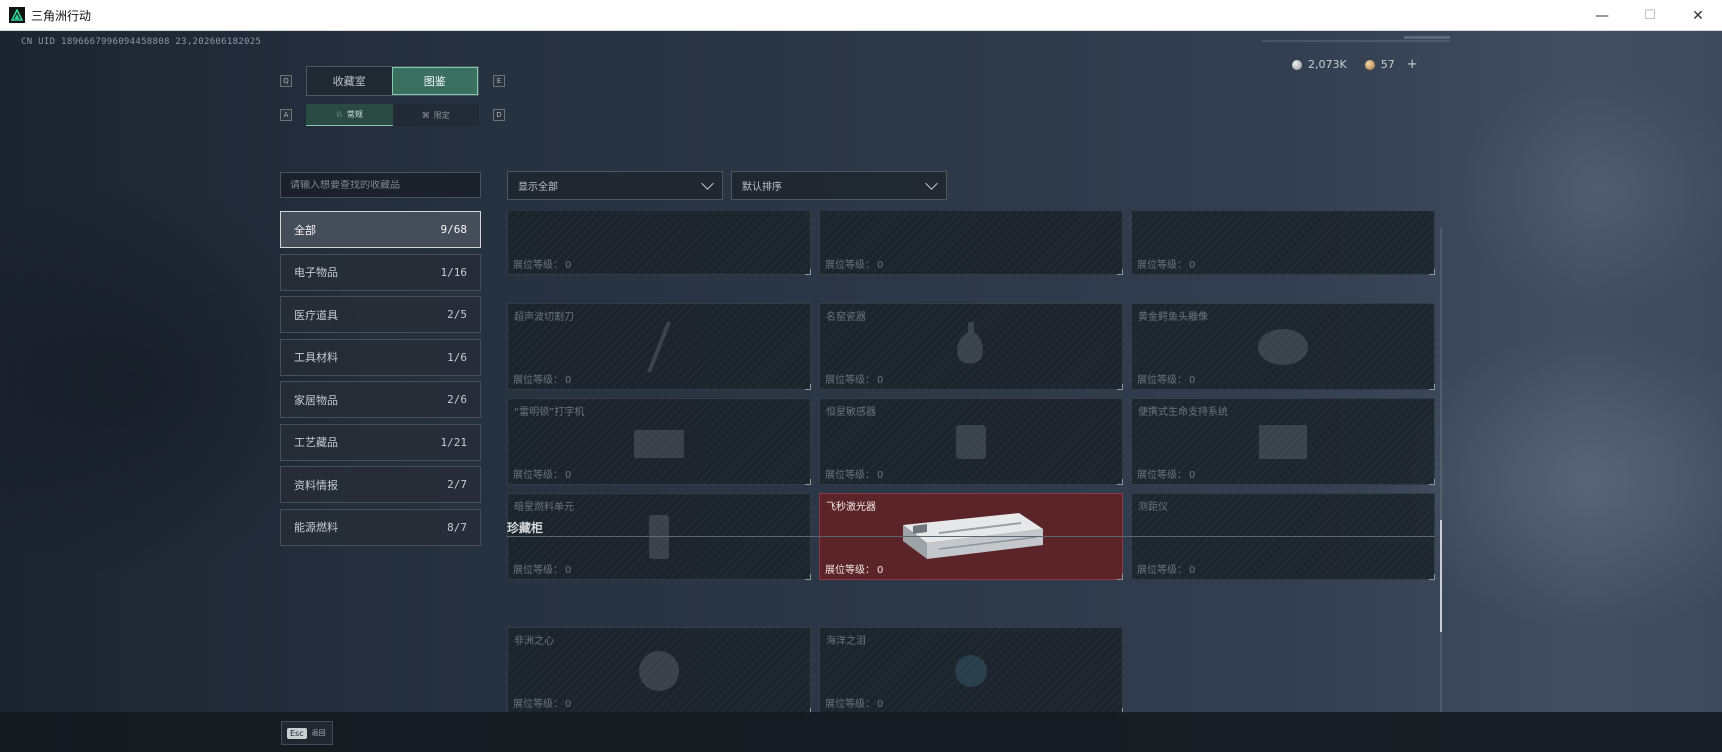 This screenshot has width=1722, height=752. I want to click on section-divider, so click(971, 536).